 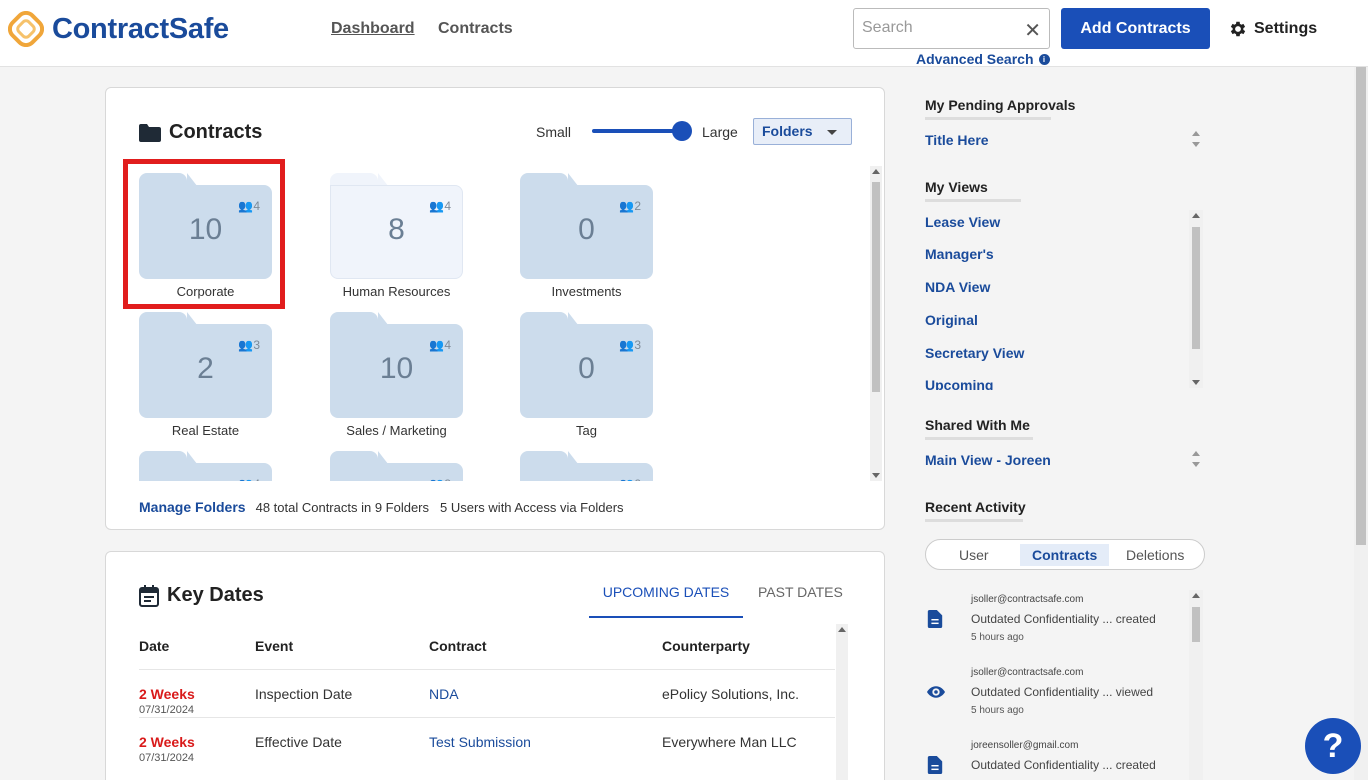 What do you see at coordinates (1000, 105) in the screenshot?
I see `pending-approvals-heading: My Pending Approvals` at bounding box center [1000, 105].